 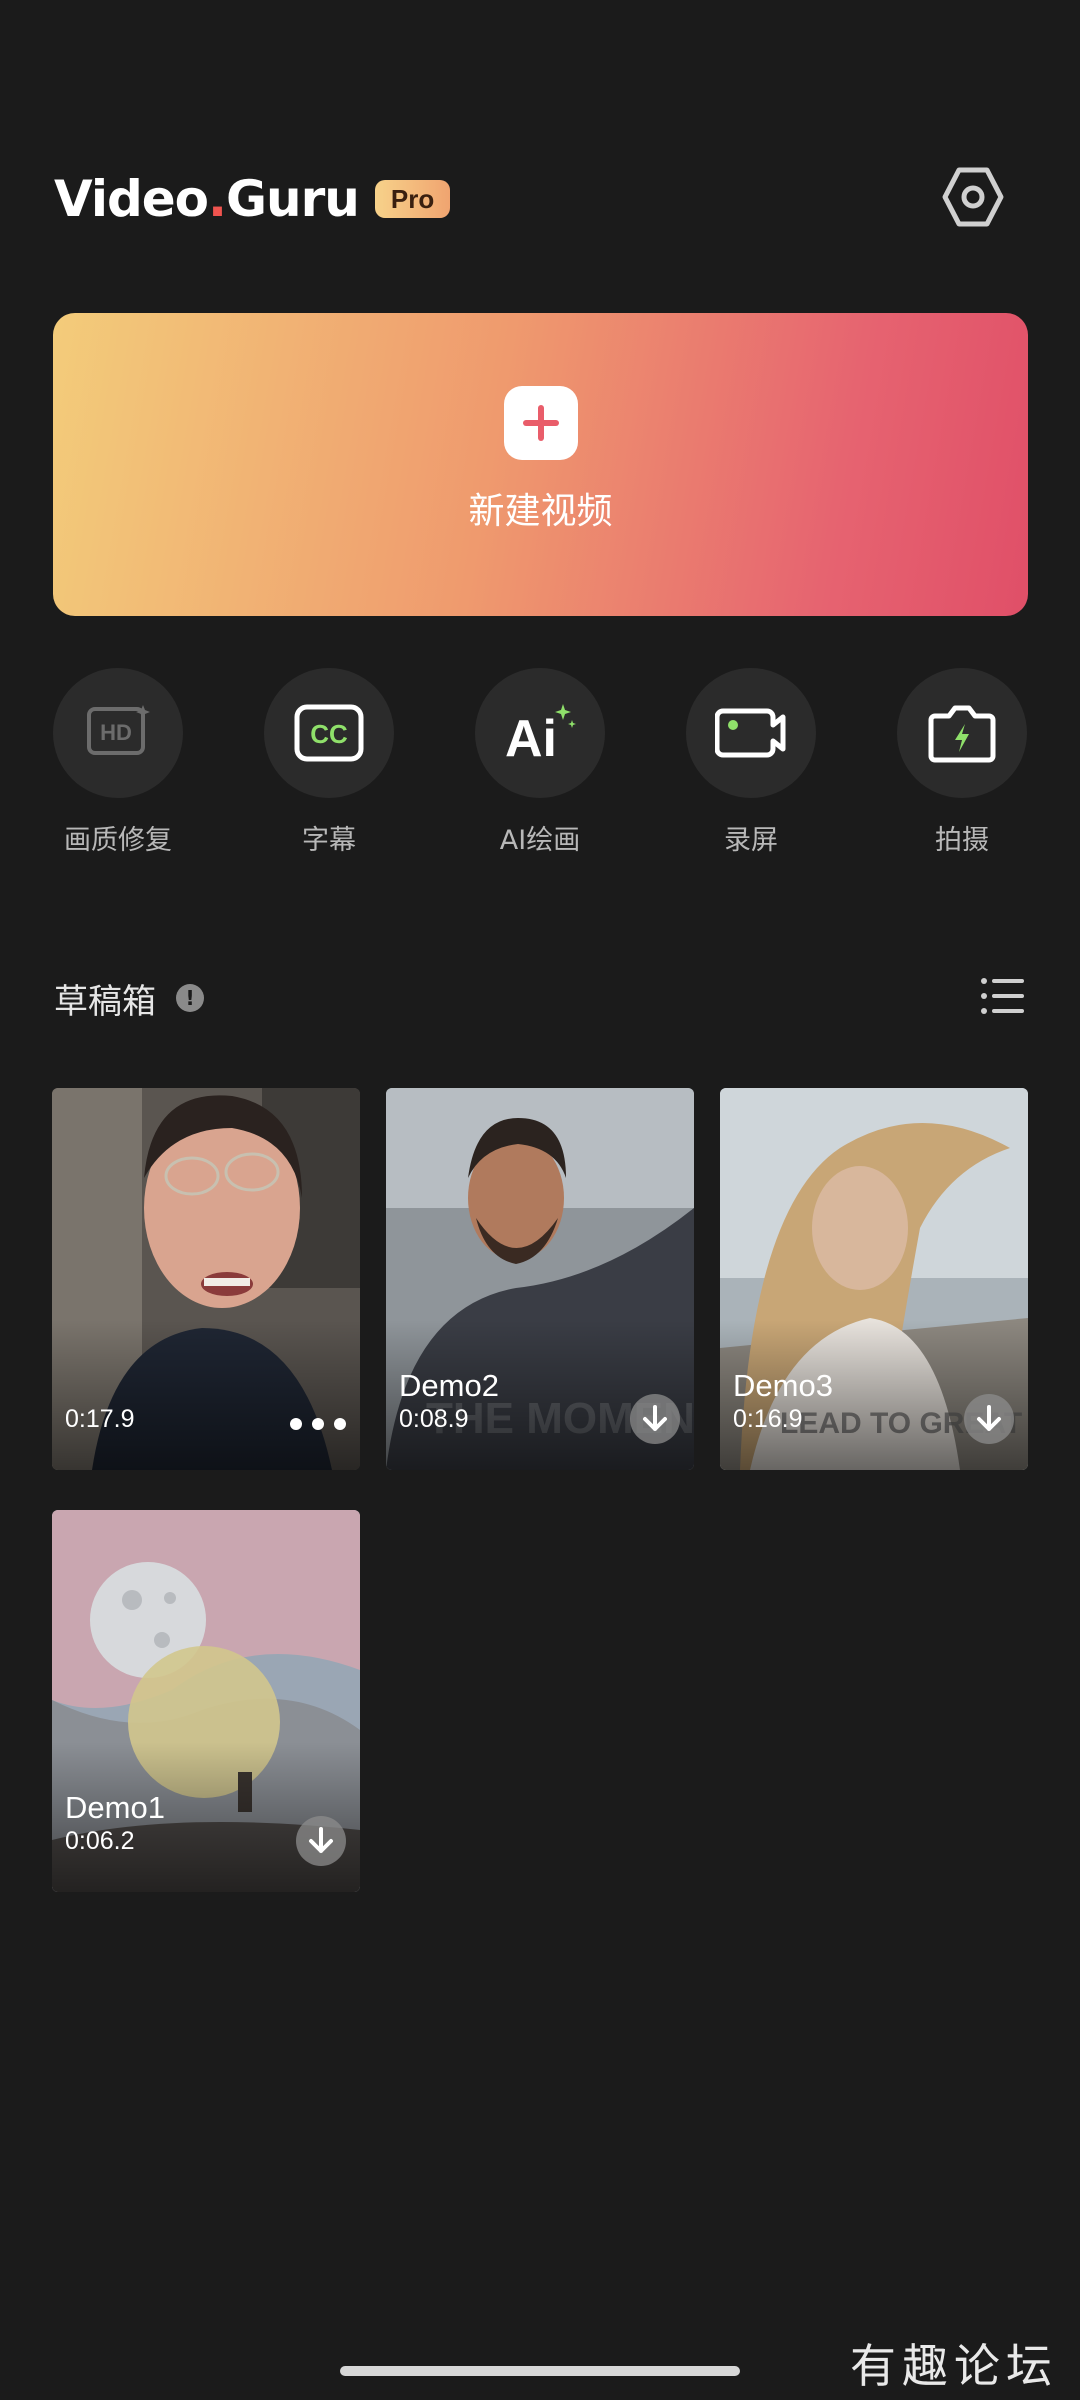 I want to click on app-header: Video.Guru Pro, so click(x=540, y=196).